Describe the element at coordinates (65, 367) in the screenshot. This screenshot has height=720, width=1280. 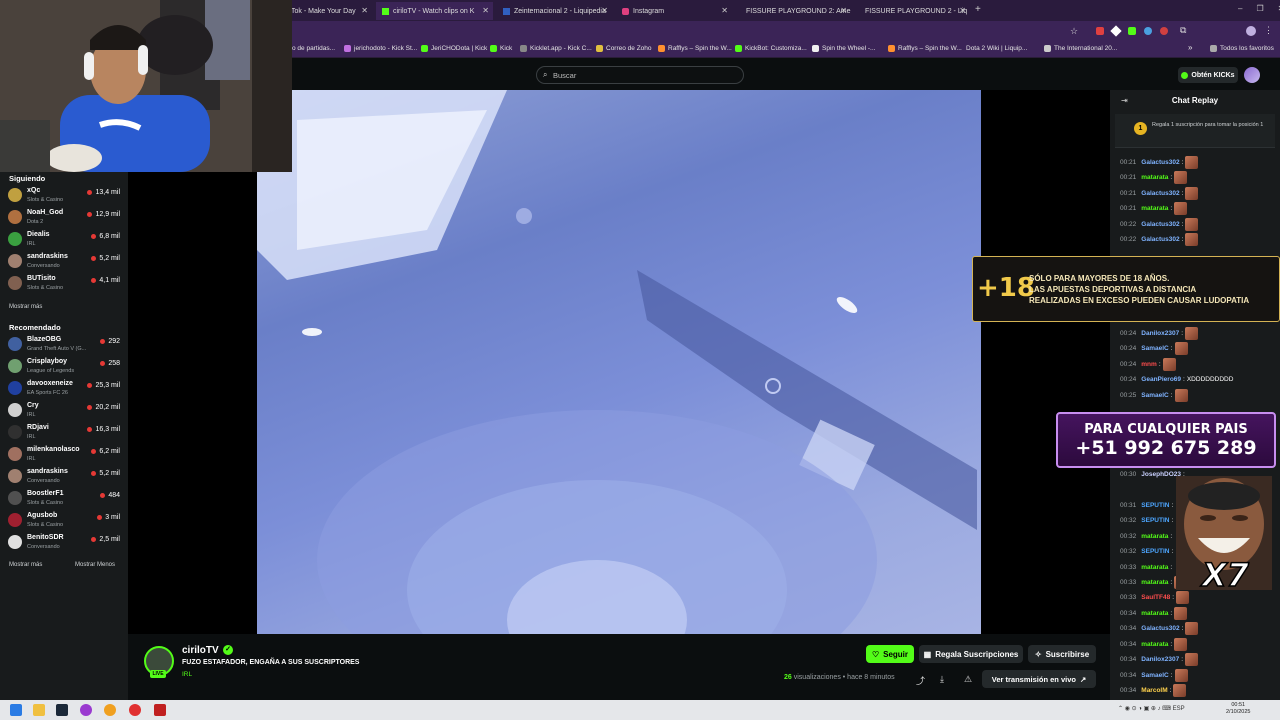
I see `sidebar-channel: Crisplayboy League of Legends 258` at that location.